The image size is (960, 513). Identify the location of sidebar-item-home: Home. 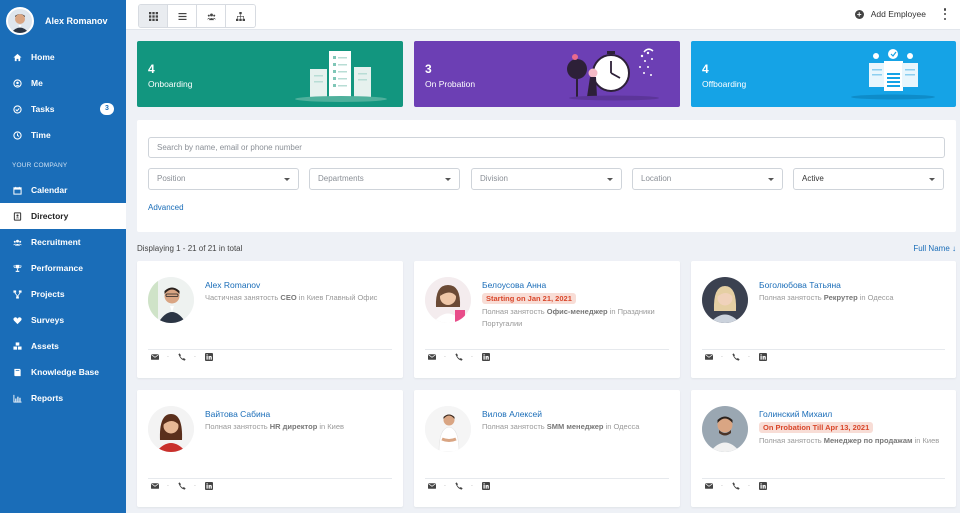
(63, 57).